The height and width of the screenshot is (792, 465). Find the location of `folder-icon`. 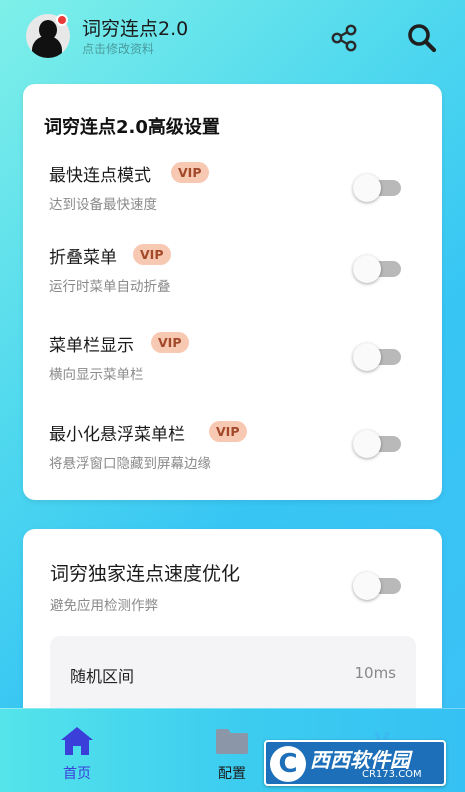

folder-icon is located at coordinates (232, 741).